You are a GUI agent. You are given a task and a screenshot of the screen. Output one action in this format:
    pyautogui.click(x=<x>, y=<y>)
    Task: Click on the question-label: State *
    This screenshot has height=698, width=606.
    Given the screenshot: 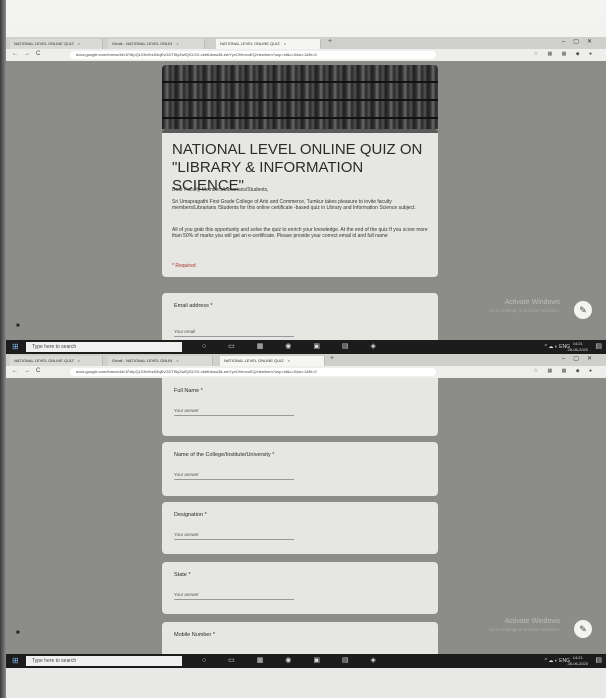 What is the action you would take?
    pyautogui.click(x=182, y=575)
    